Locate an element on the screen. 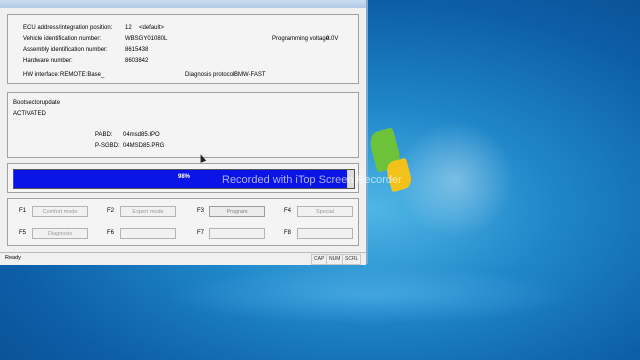  ecu-address-value: 12 is located at coordinates (128, 28).